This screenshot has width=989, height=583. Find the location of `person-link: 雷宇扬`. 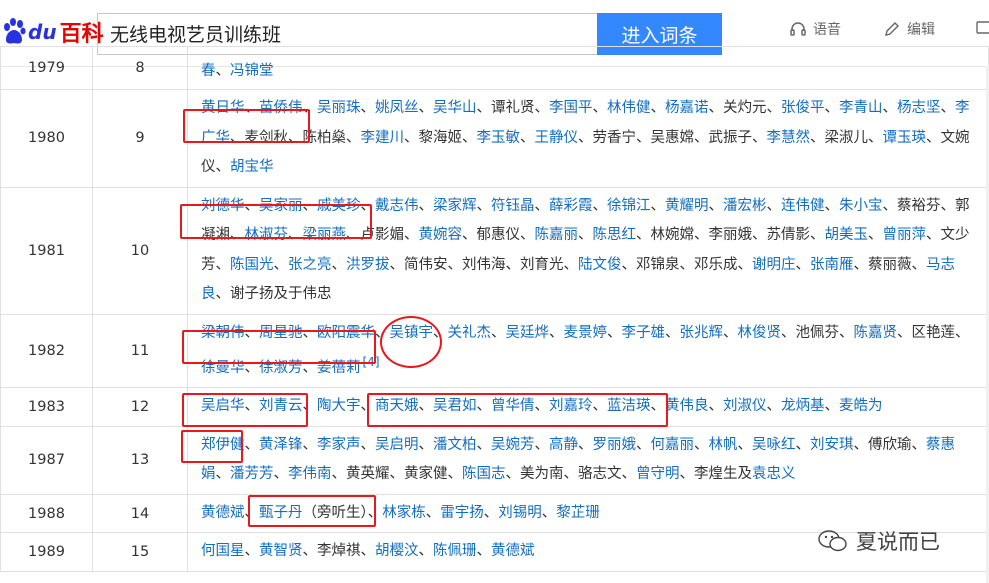

person-link: 雷宇扬 is located at coordinates (462, 513).